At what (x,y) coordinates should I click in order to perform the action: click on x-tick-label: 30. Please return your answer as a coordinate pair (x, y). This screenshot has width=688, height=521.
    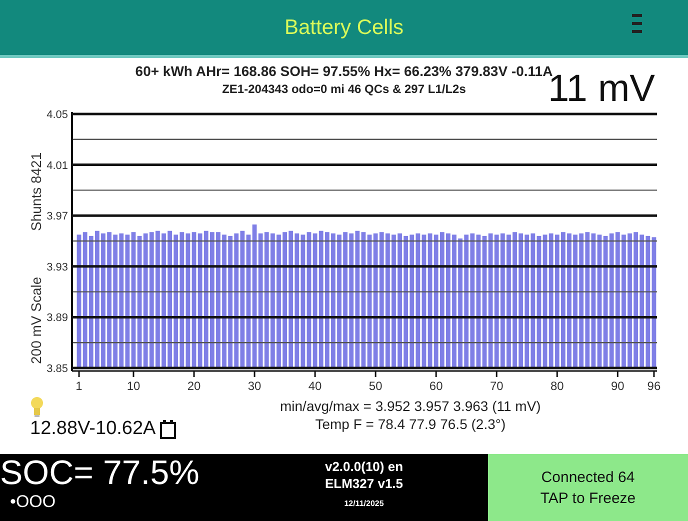
    Looking at the image, I should click on (255, 386).